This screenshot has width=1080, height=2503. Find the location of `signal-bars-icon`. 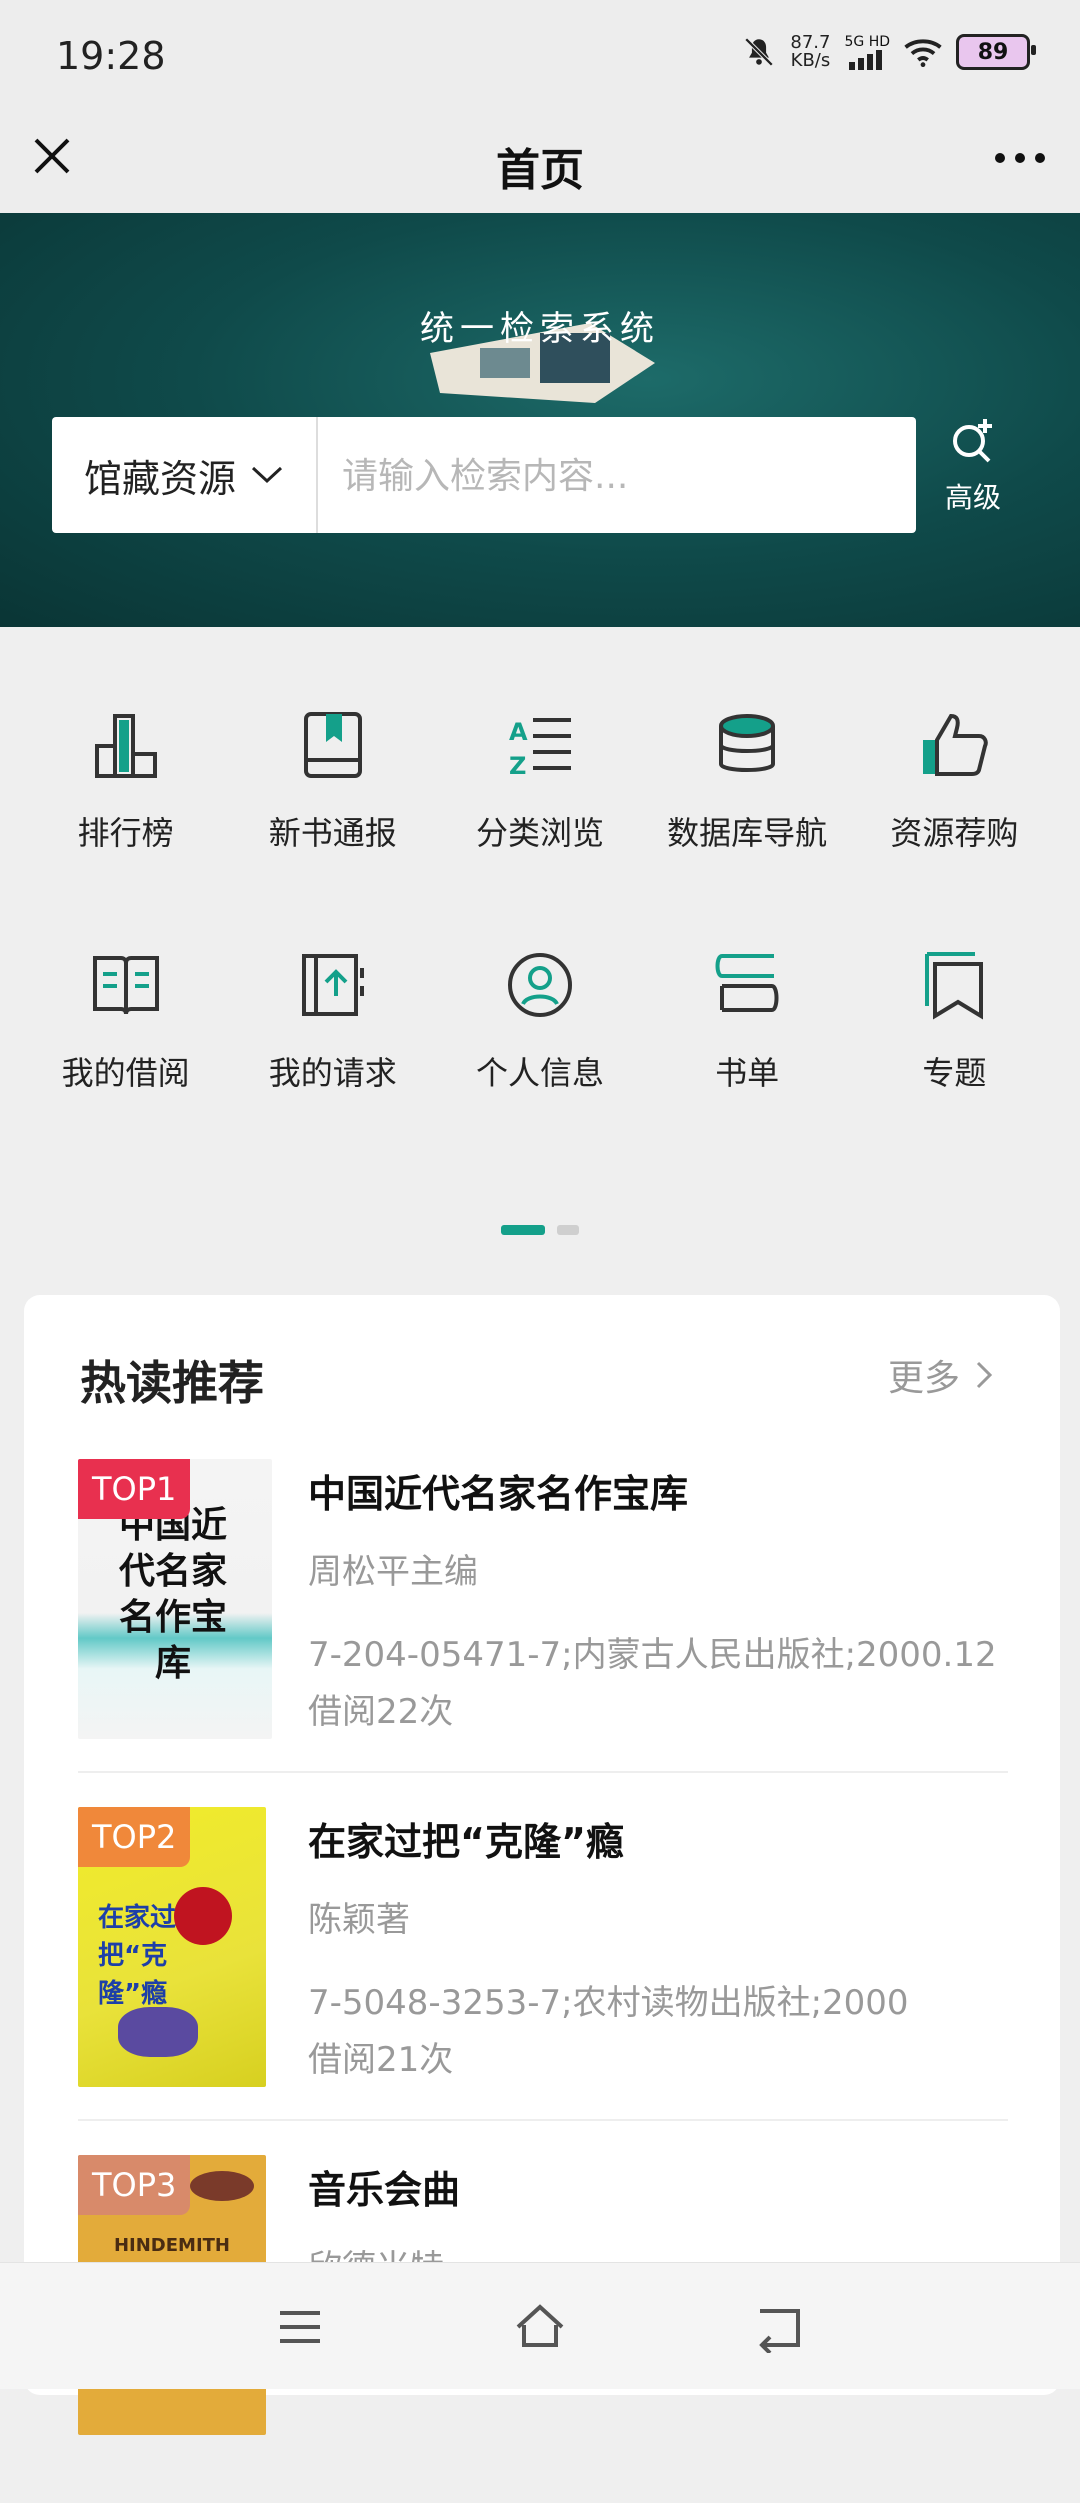

signal-bars-icon is located at coordinates (866, 60).